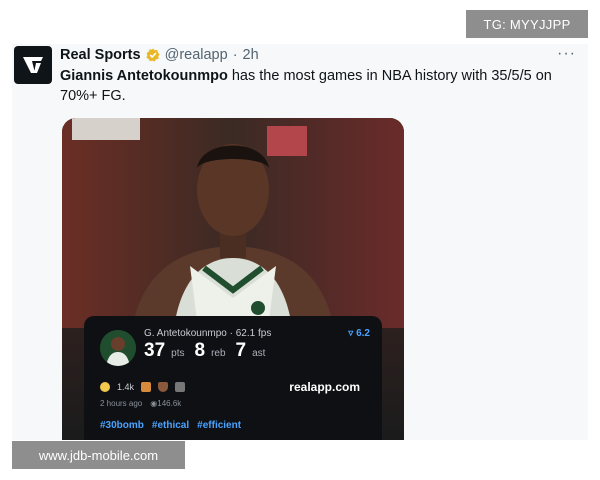 The image size is (600, 480). Describe the element at coordinates (219, 425) in the screenshot. I see `hashtag-efficient: #efficient` at that location.